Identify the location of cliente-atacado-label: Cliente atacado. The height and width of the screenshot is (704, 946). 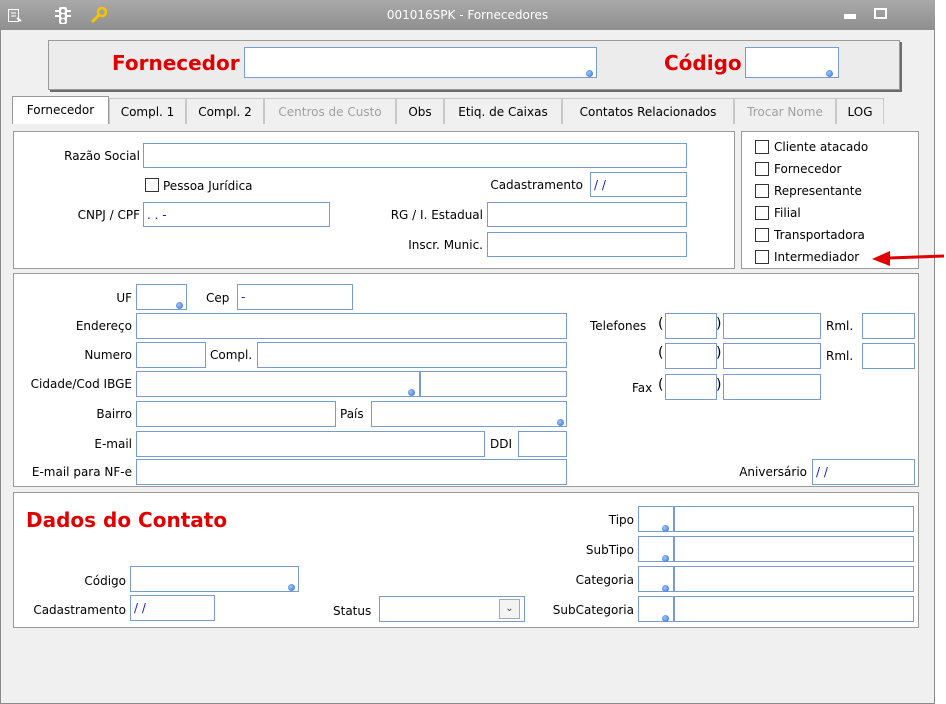
(821, 147).